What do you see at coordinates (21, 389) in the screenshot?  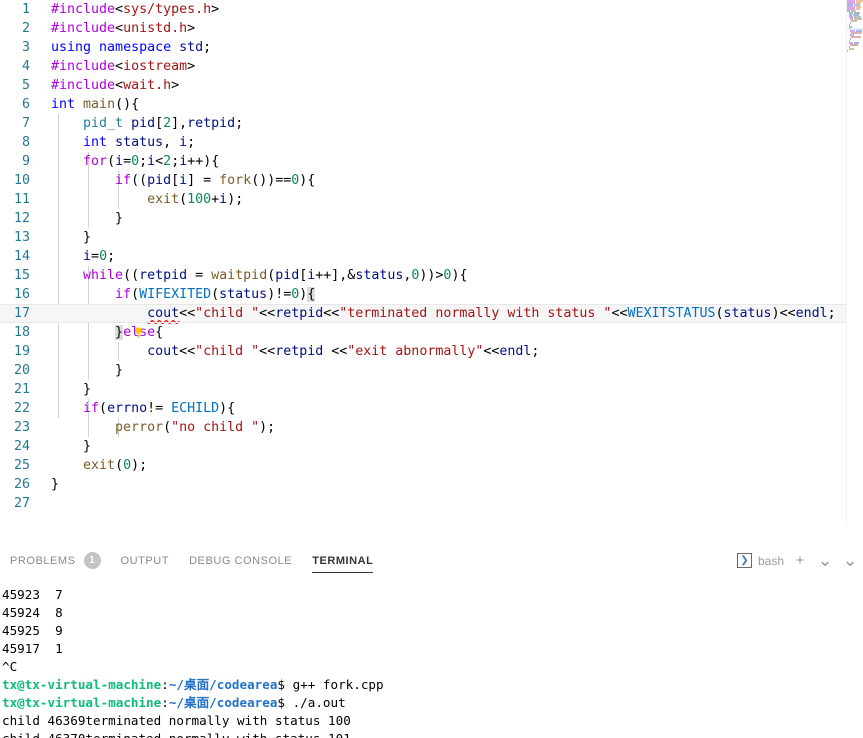 I see `line-number: 21` at bounding box center [21, 389].